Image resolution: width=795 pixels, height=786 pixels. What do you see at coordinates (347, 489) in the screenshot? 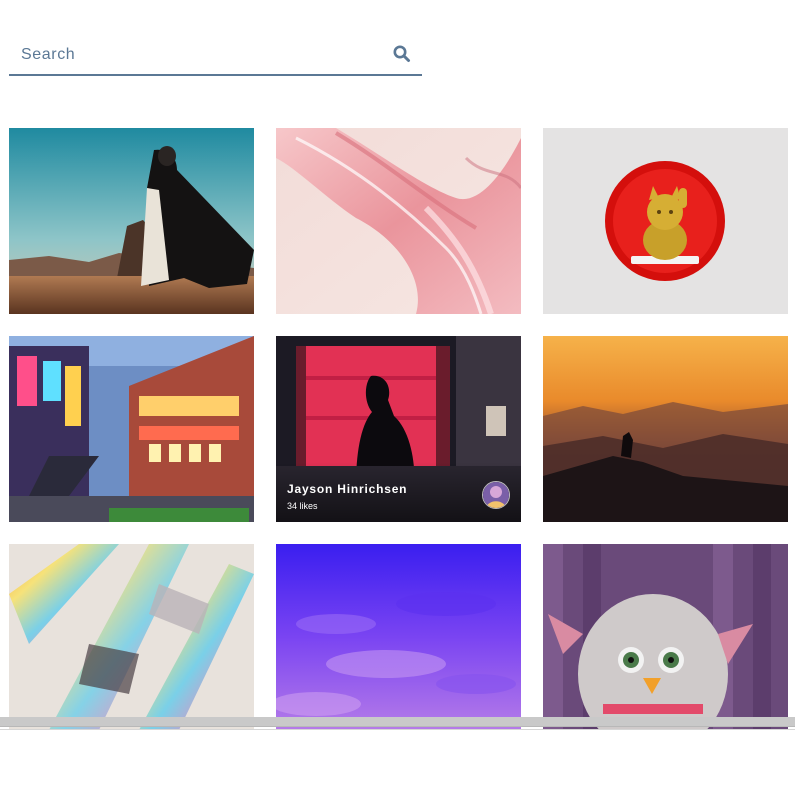
I see `photo-author-name: Jayson Hinrichsen` at bounding box center [347, 489].